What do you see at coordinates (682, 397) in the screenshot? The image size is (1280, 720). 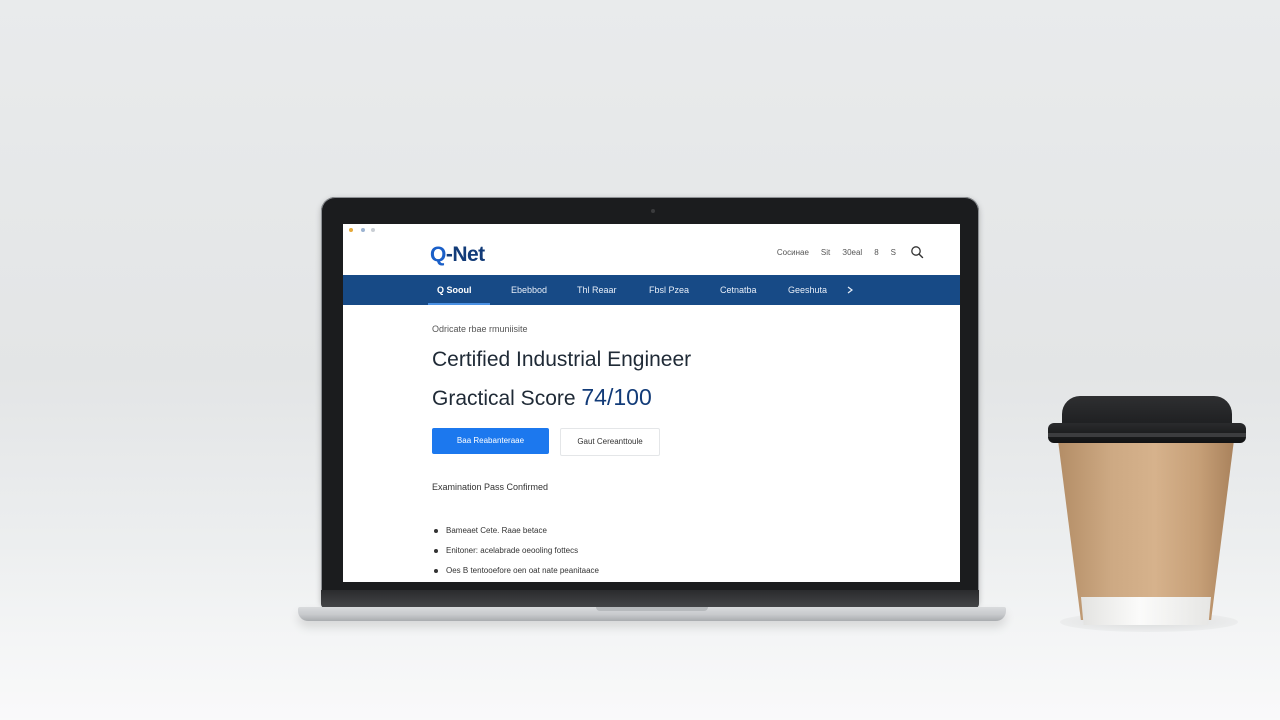 I see `score-heading: Gractical Score 74/100` at bounding box center [682, 397].